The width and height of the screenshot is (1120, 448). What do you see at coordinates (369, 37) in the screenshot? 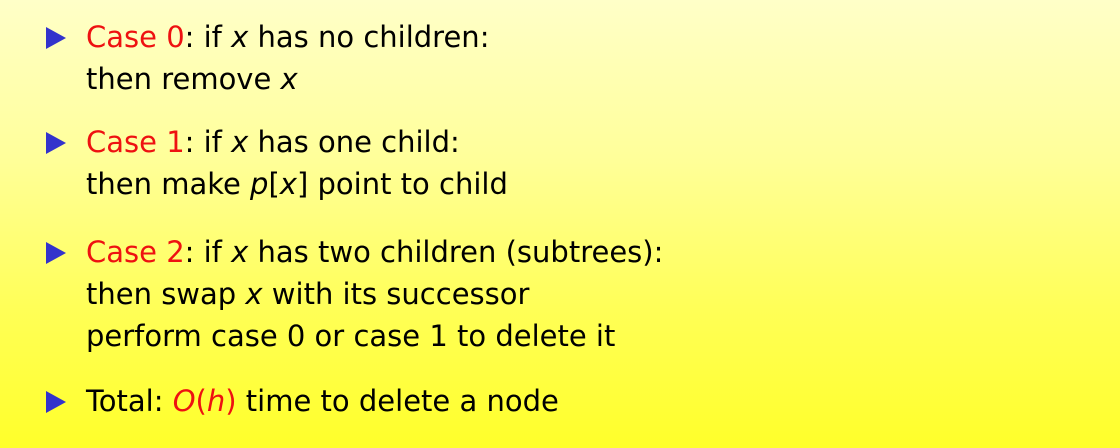
I see `text: has no children:` at bounding box center [369, 37].